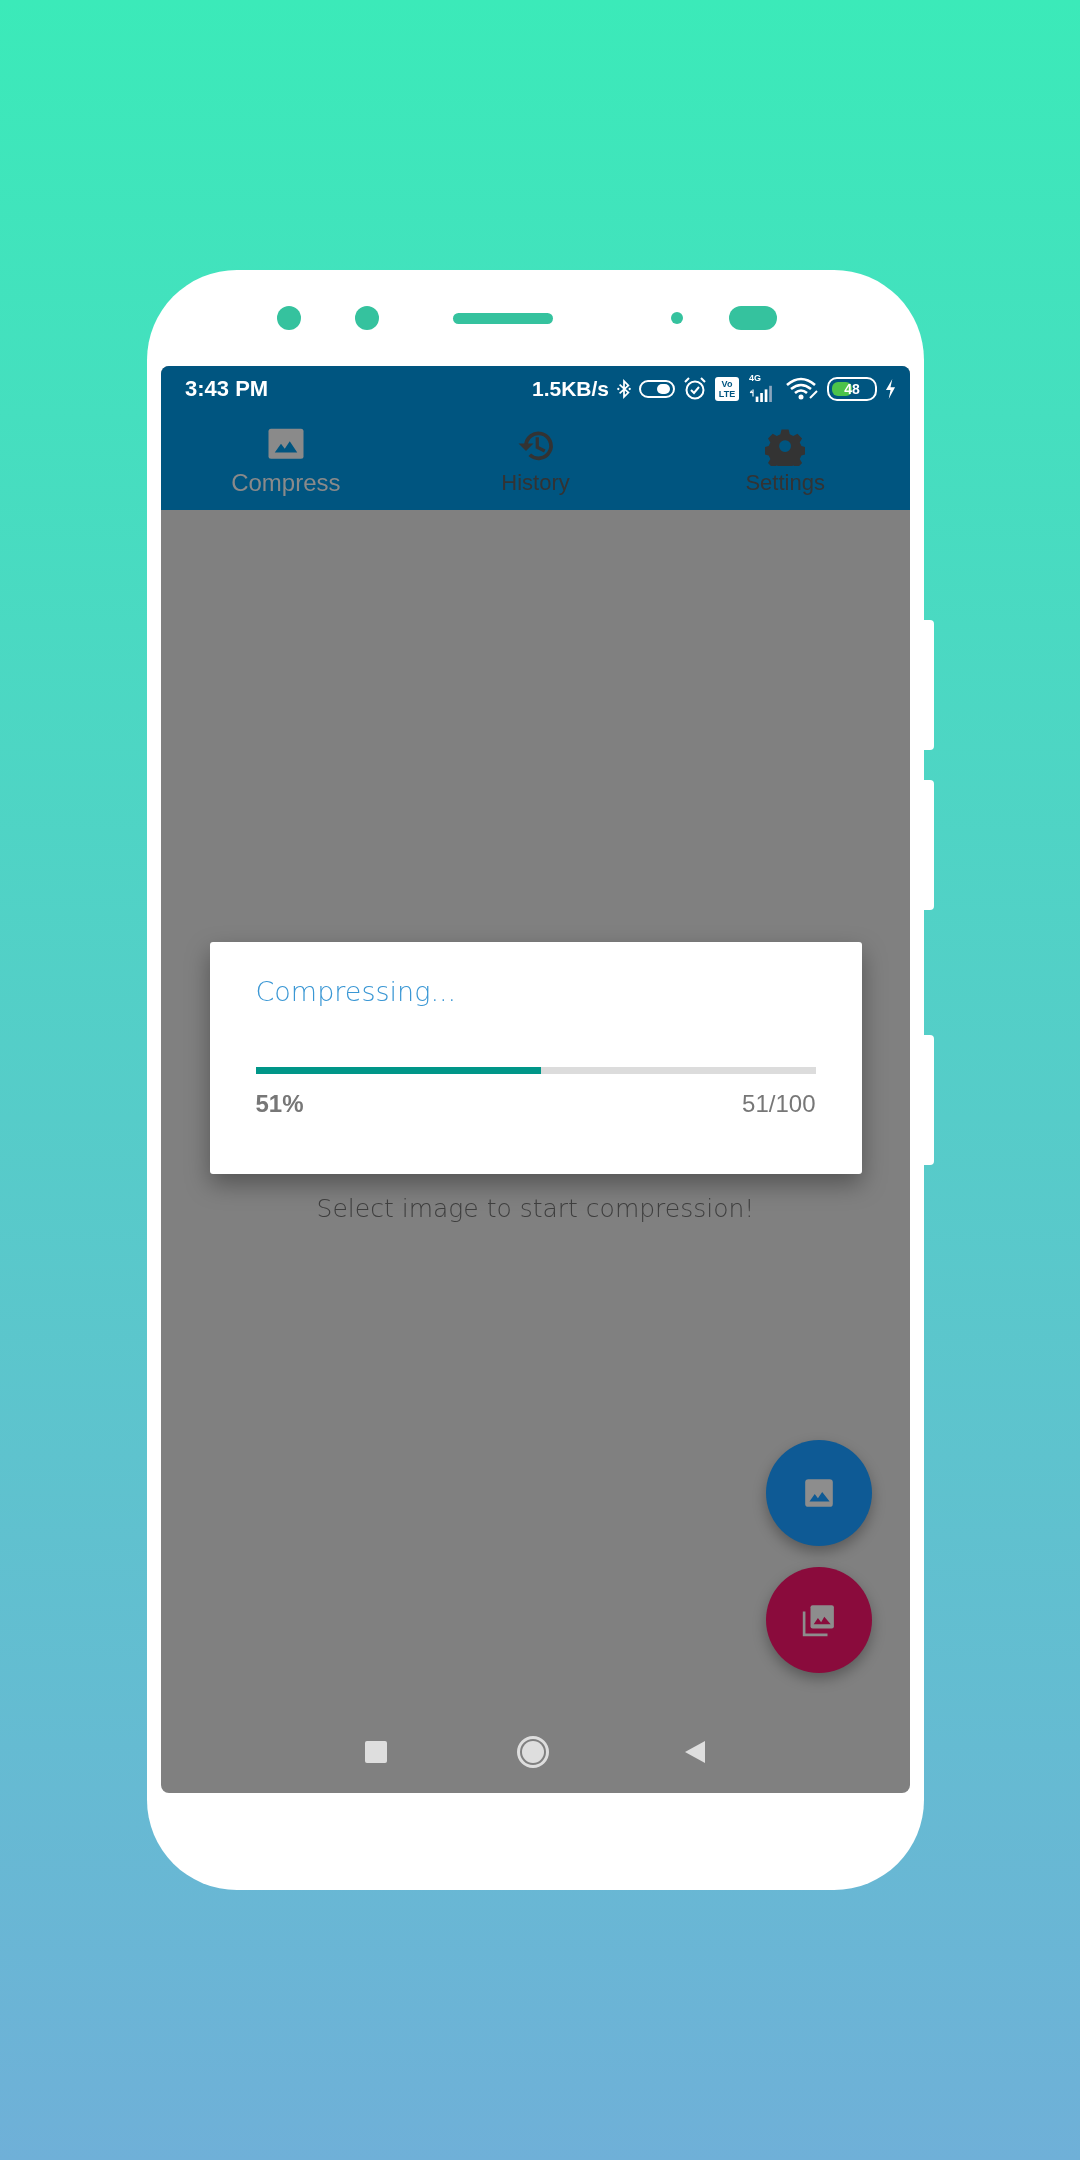 The image size is (1080, 2160). What do you see at coordinates (695, 389) in the screenshot?
I see `alarm-icon` at bounding box center [695, 389].